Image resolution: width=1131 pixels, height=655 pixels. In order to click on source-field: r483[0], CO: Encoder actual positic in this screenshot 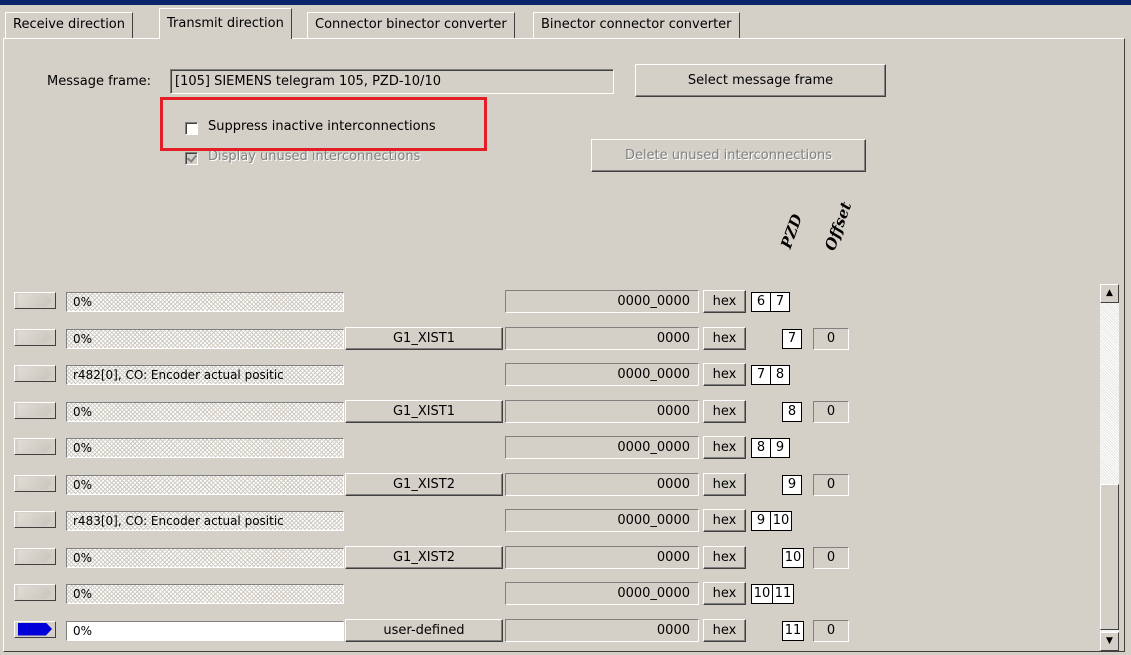, I will do `click(205, 521)`.